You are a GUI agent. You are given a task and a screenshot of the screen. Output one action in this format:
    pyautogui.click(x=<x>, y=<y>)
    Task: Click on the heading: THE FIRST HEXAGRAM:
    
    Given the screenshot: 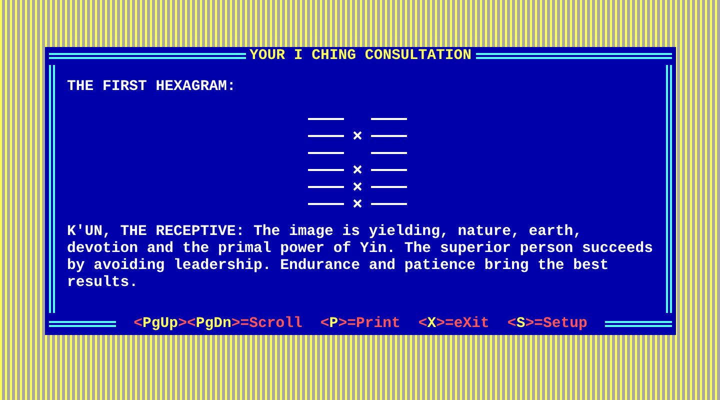 What is the action you would take?
    pyautogui.click(x=152, y=87)
    